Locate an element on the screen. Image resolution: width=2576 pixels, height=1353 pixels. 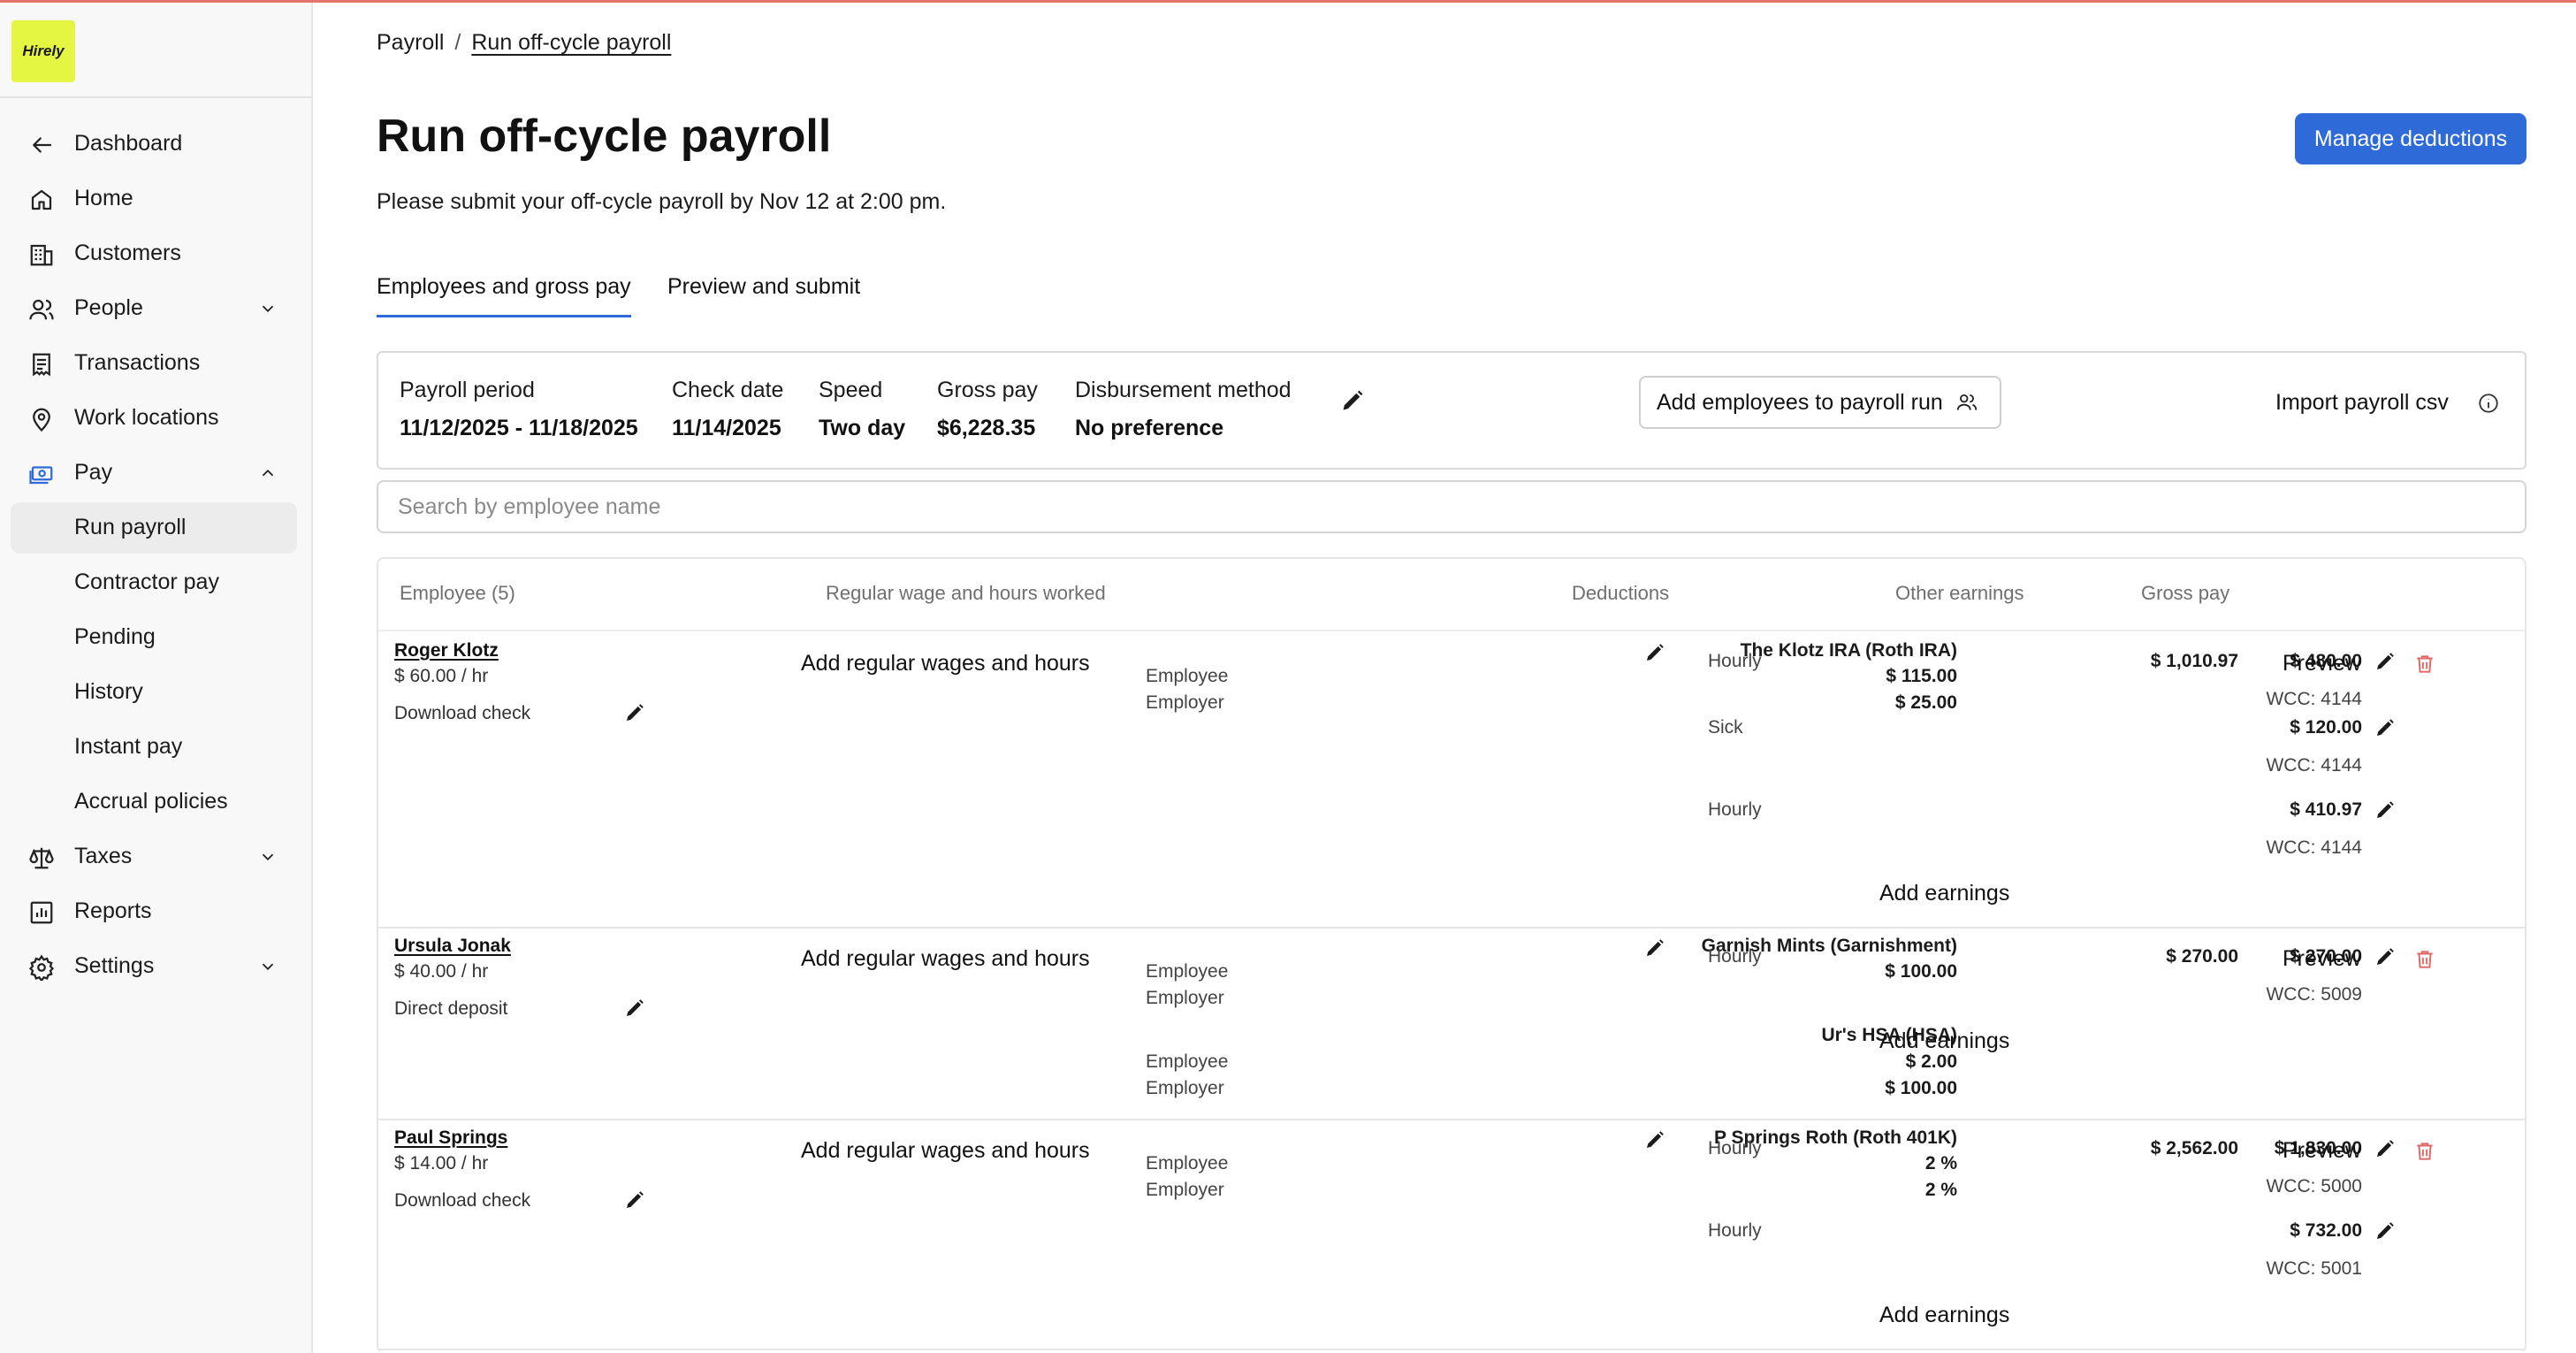
deduction-employer-label: Employer is located at coordinates (1185, 1088).